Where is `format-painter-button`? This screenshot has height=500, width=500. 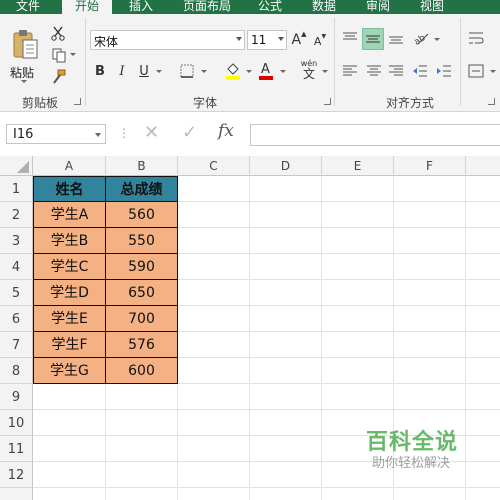 format-painter-button is located at coordinates (58, 77).